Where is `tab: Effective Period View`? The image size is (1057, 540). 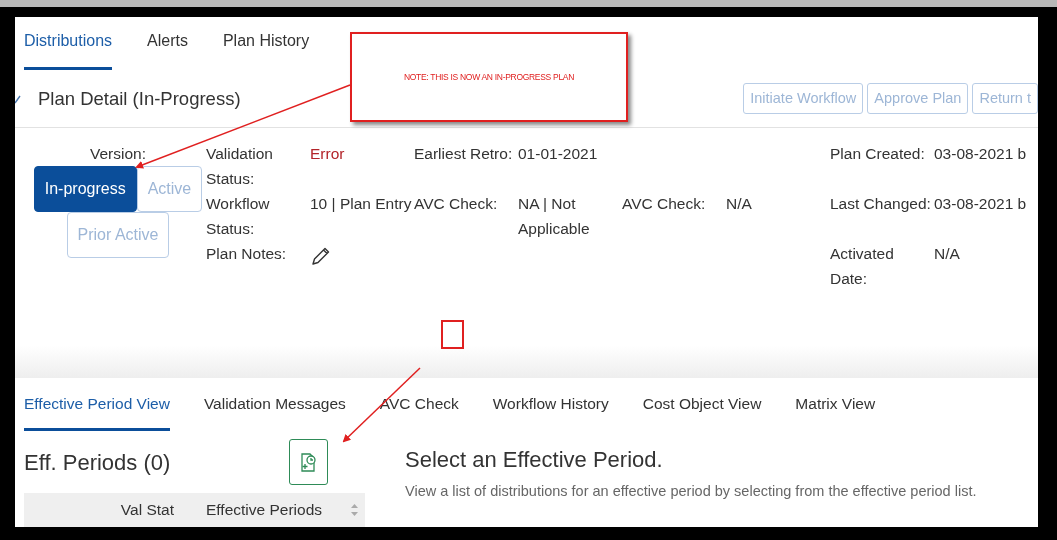
tab: Effective Period View is located at coordinates (97, 404).